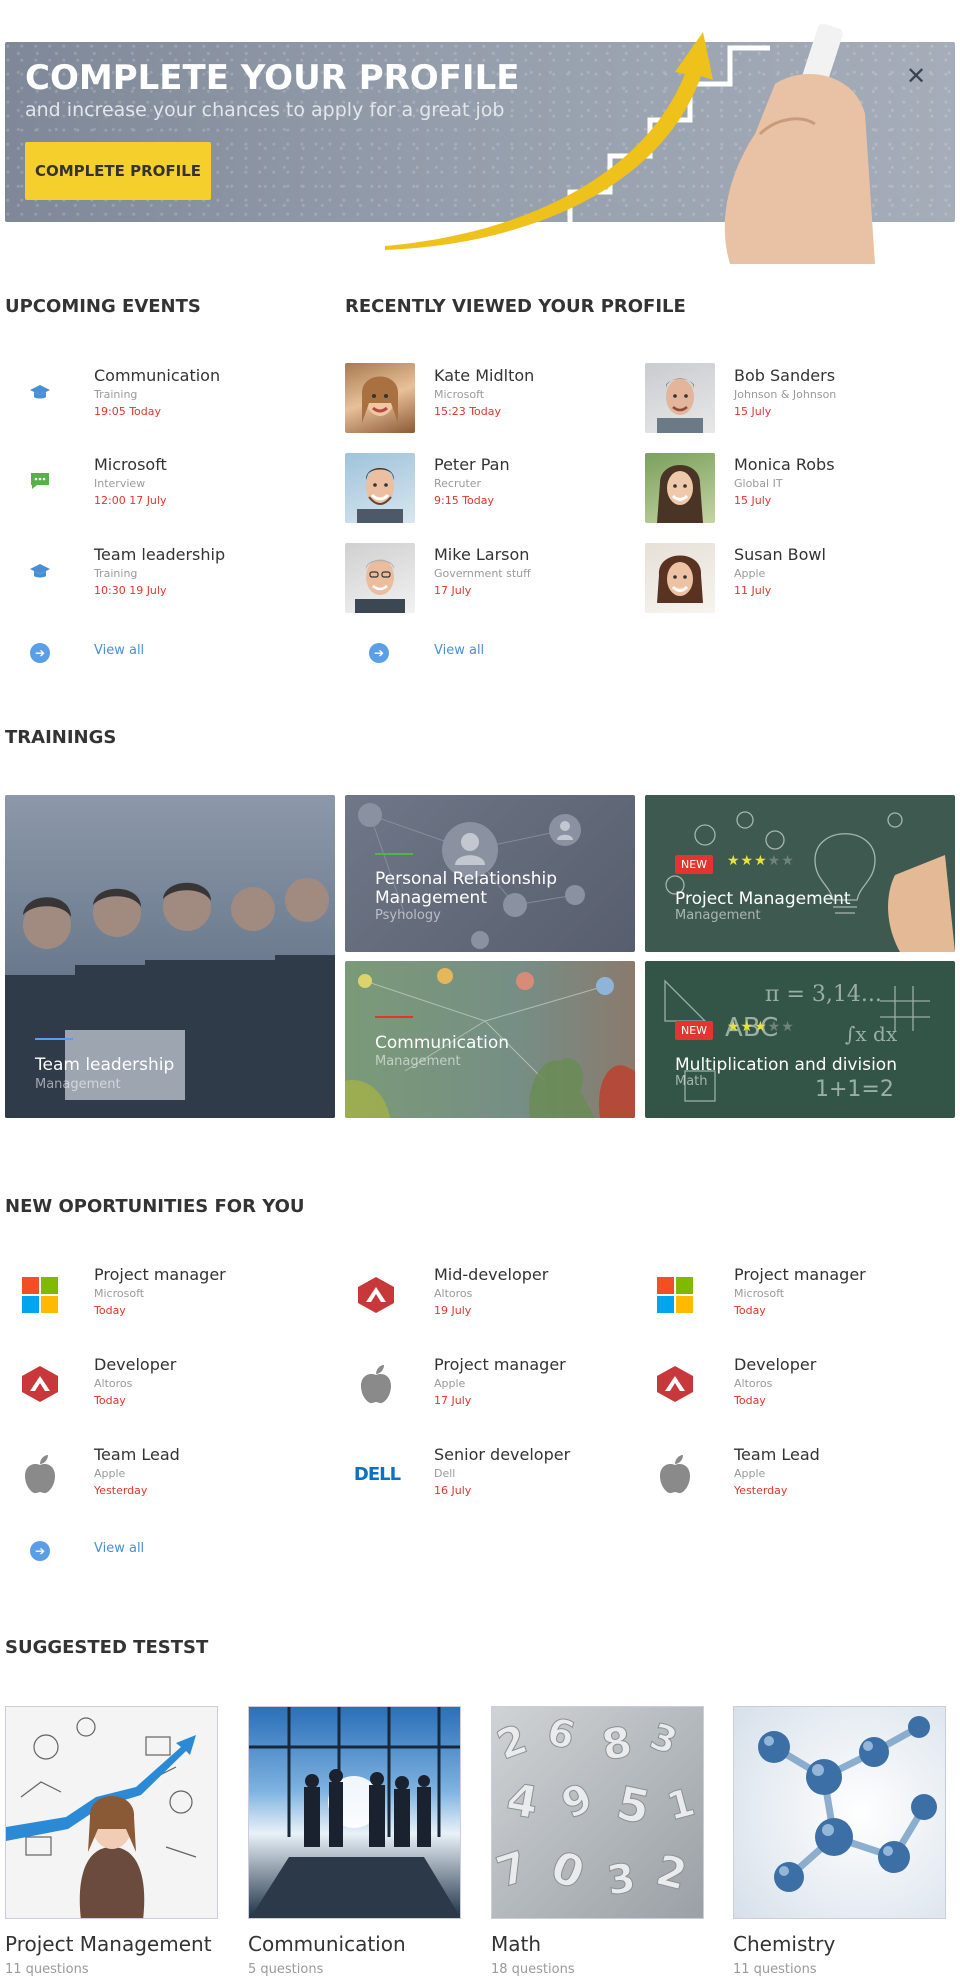  What do you see at coordinates (472, 464) in the screenshot?
I see `viewer-name: Peter Pan` at bounding box center [472, 464].